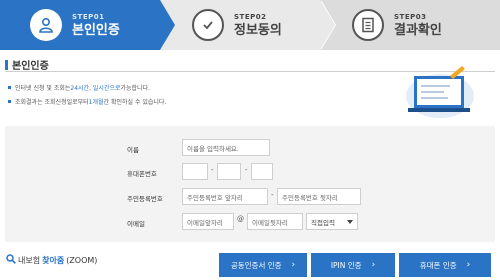 The width and height of the screenshot is (500, 280). What do you see at coordinates (142, 174) in the screenshot?
I see `phone-label: 휴대폰번호` at bounding box center [142, 174].